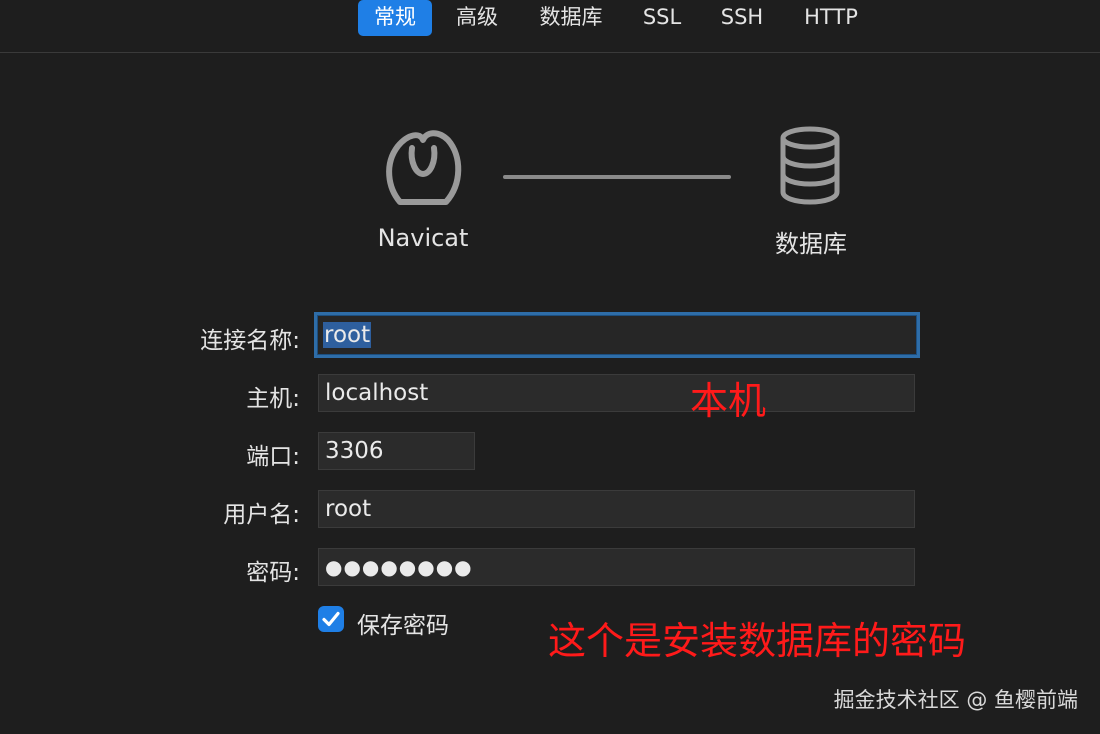 This screenshot has width=1100, height=734. I want to click on database-caption: 数据库, so click(811, 244).